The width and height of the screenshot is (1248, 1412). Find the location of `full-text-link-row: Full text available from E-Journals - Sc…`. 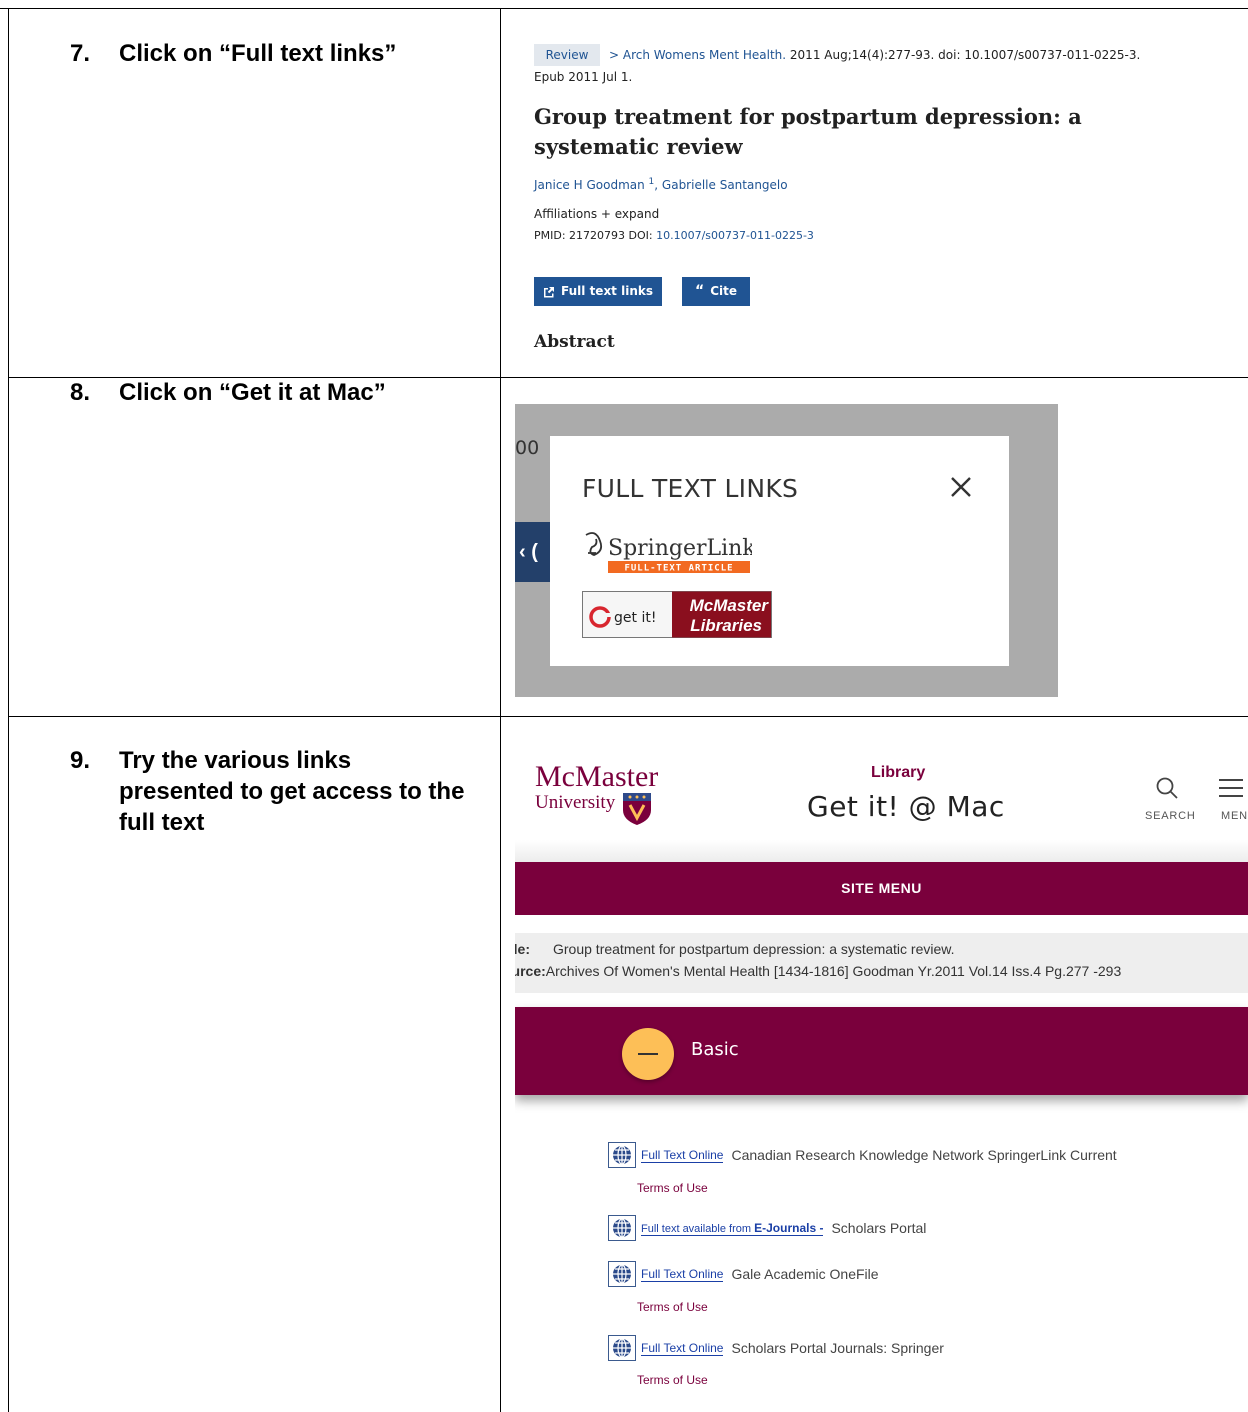

full-text-link-row: Full text available from E-Journals - Sc… is located at coordinates (767, 1228).